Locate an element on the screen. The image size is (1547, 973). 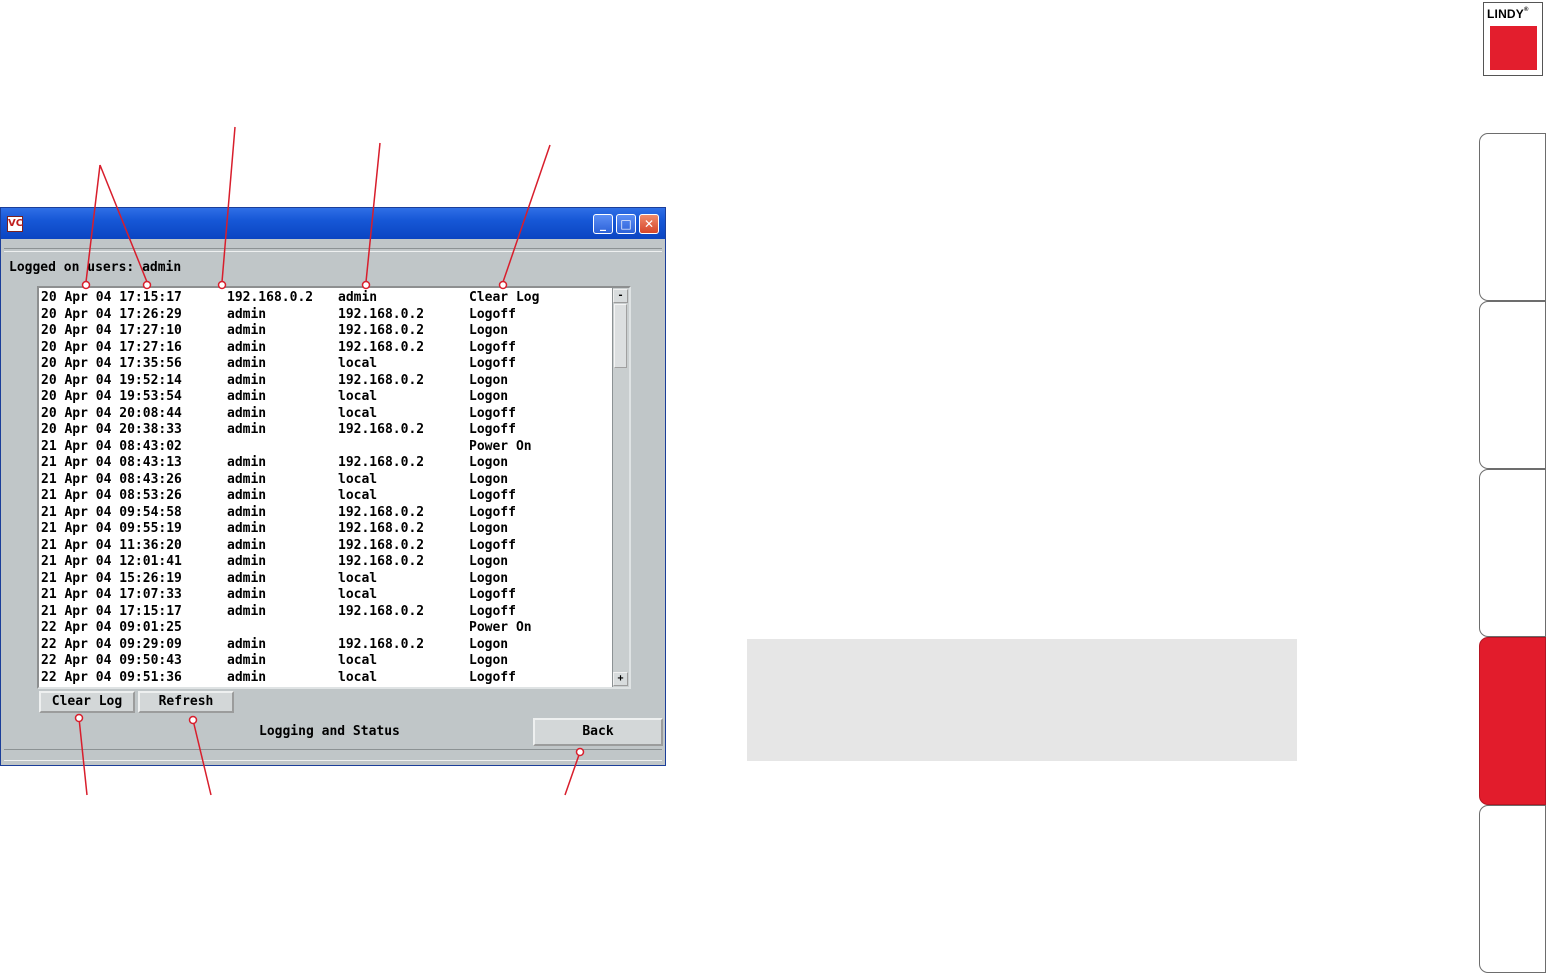
log-date: 22 Apr 04 09:29:09 is located at coordinates (111, 644).